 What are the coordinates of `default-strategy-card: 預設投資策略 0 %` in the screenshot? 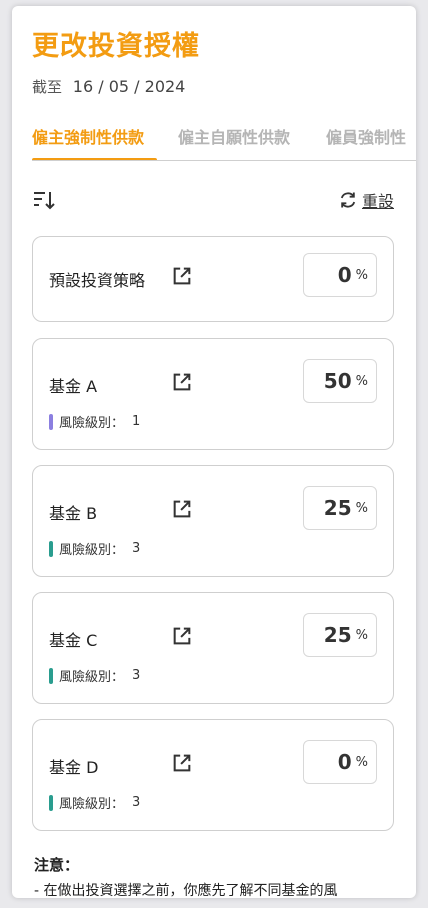 It's located at (213, 279).